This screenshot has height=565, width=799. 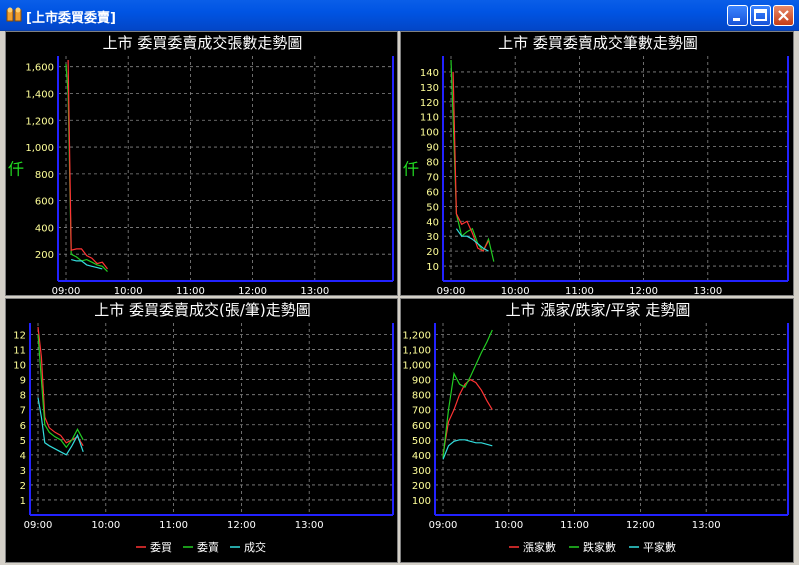 What do you see at coordinates (23, 456) in the screenshot?
I see `y-tick-label: 4` at bounding box center [23, 456].